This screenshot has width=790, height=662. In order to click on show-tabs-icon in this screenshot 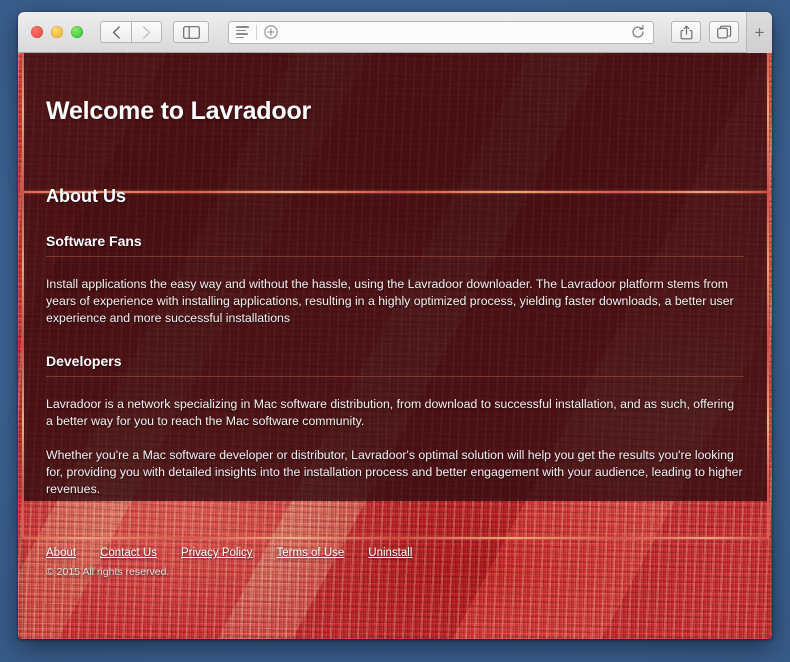, I will do `click(723, 32)`.